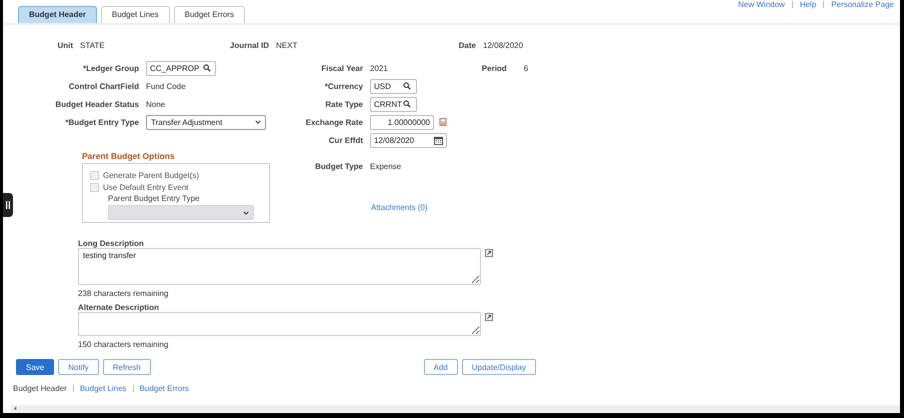  I want to click on button: Save, so click(35, 367).